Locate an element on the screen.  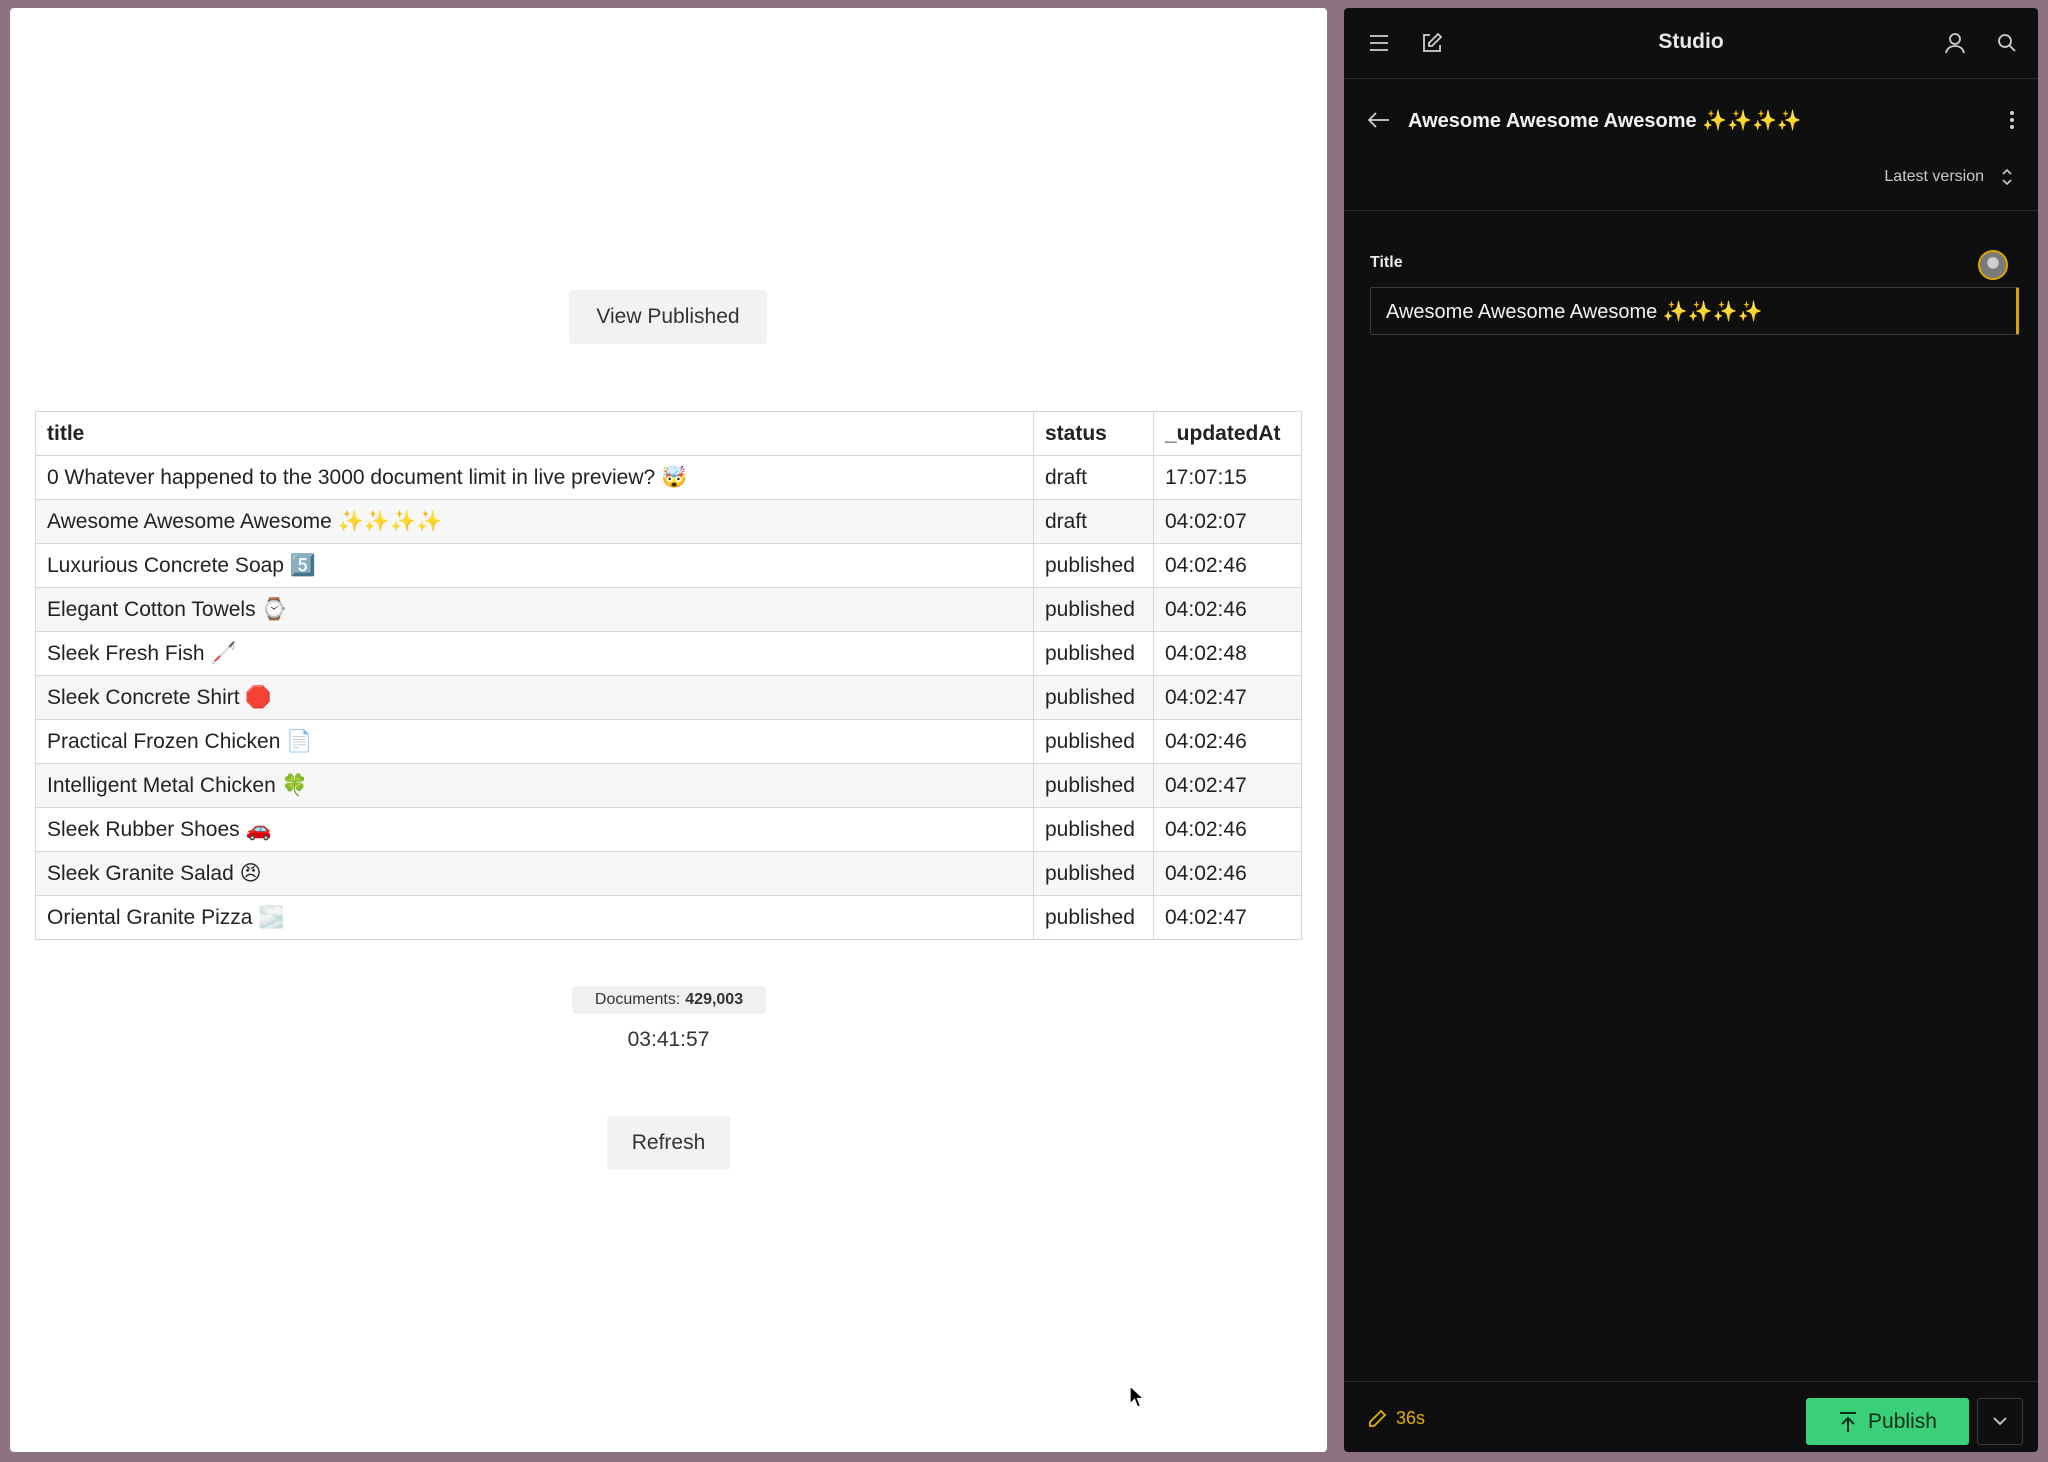
document-title: Awesome Awesome Awesome ✨✨✨✨ is located at coordinates (1605, 121).